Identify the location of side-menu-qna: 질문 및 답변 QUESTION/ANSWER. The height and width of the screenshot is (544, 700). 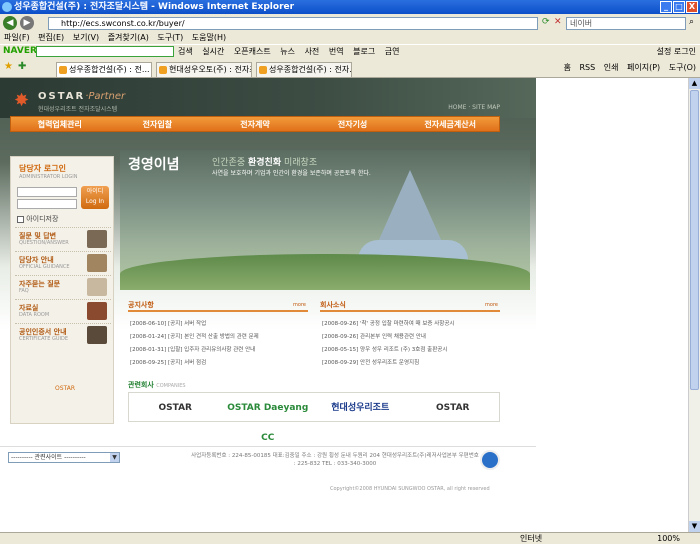
(63, 238).